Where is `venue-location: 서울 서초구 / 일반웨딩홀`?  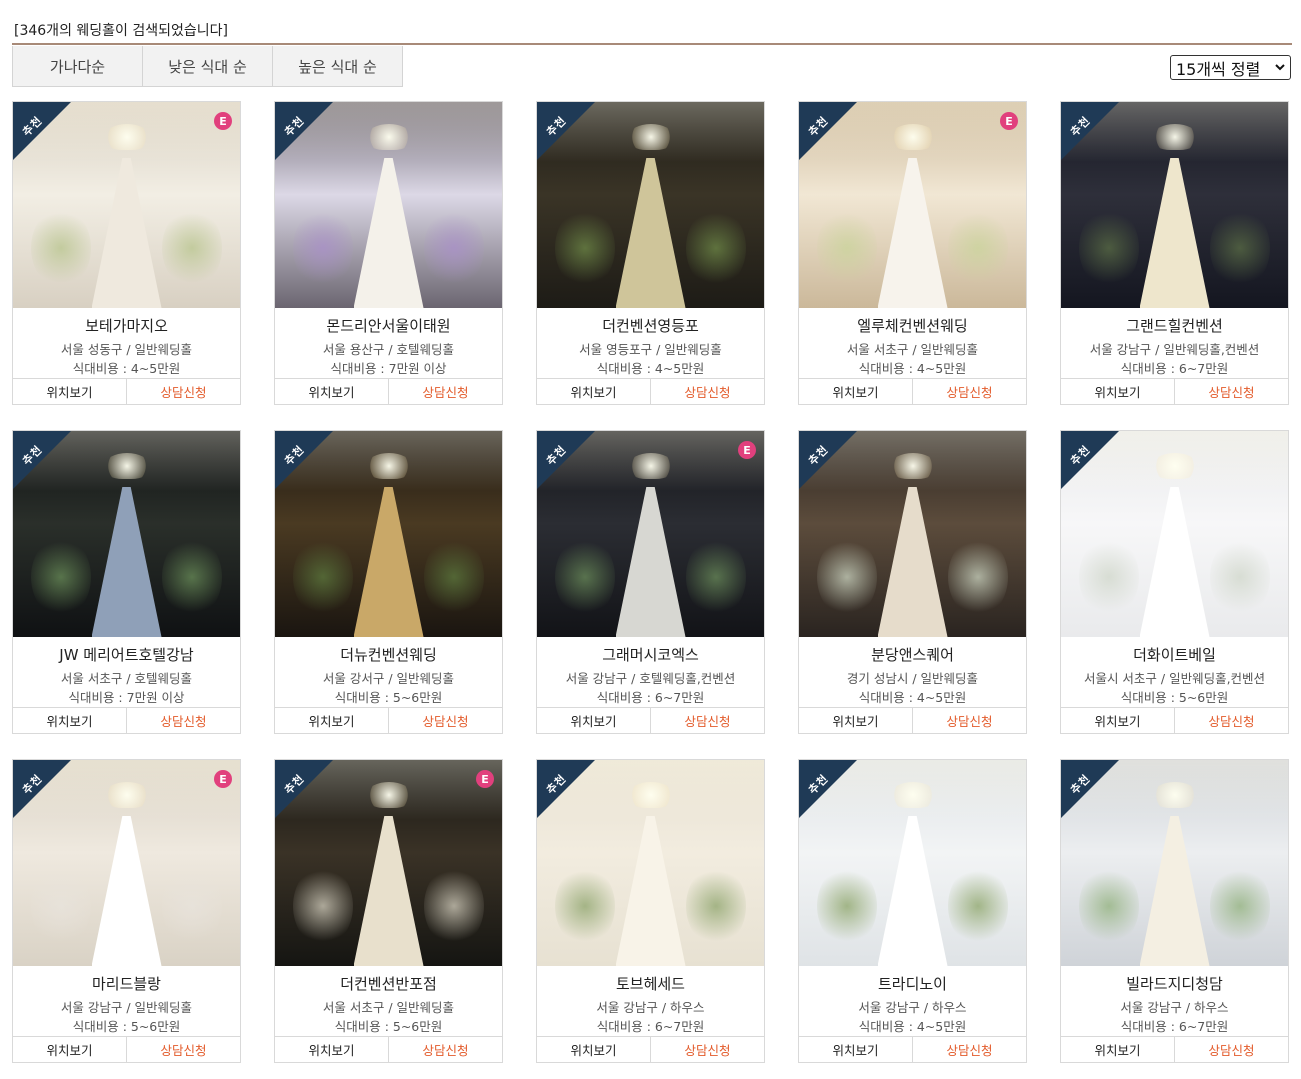
venue-location: 서울 서초구 / 일반웨딩홀 is located at coordinates (388, 1007).